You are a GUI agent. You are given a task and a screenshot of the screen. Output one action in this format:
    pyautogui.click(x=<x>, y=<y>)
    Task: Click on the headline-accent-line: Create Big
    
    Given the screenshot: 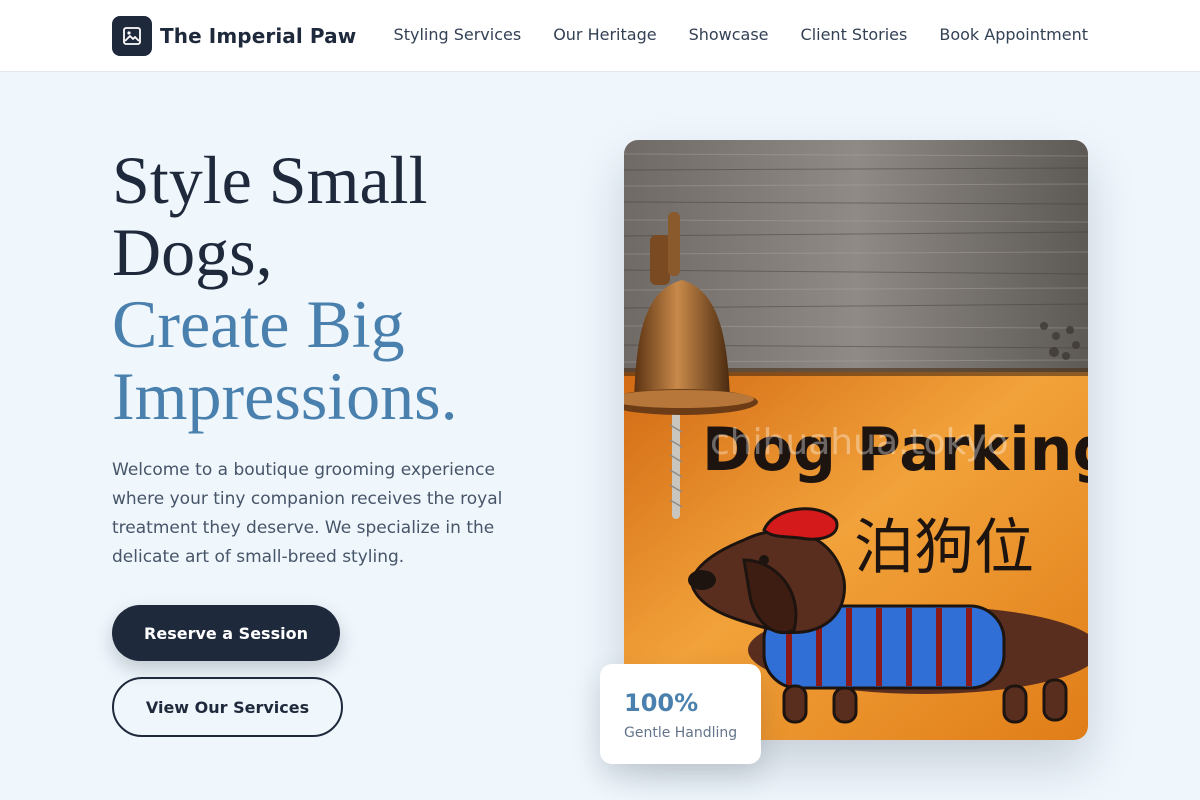 What is the action you would take?
    pyautogui.click(x=258, y=324)
    